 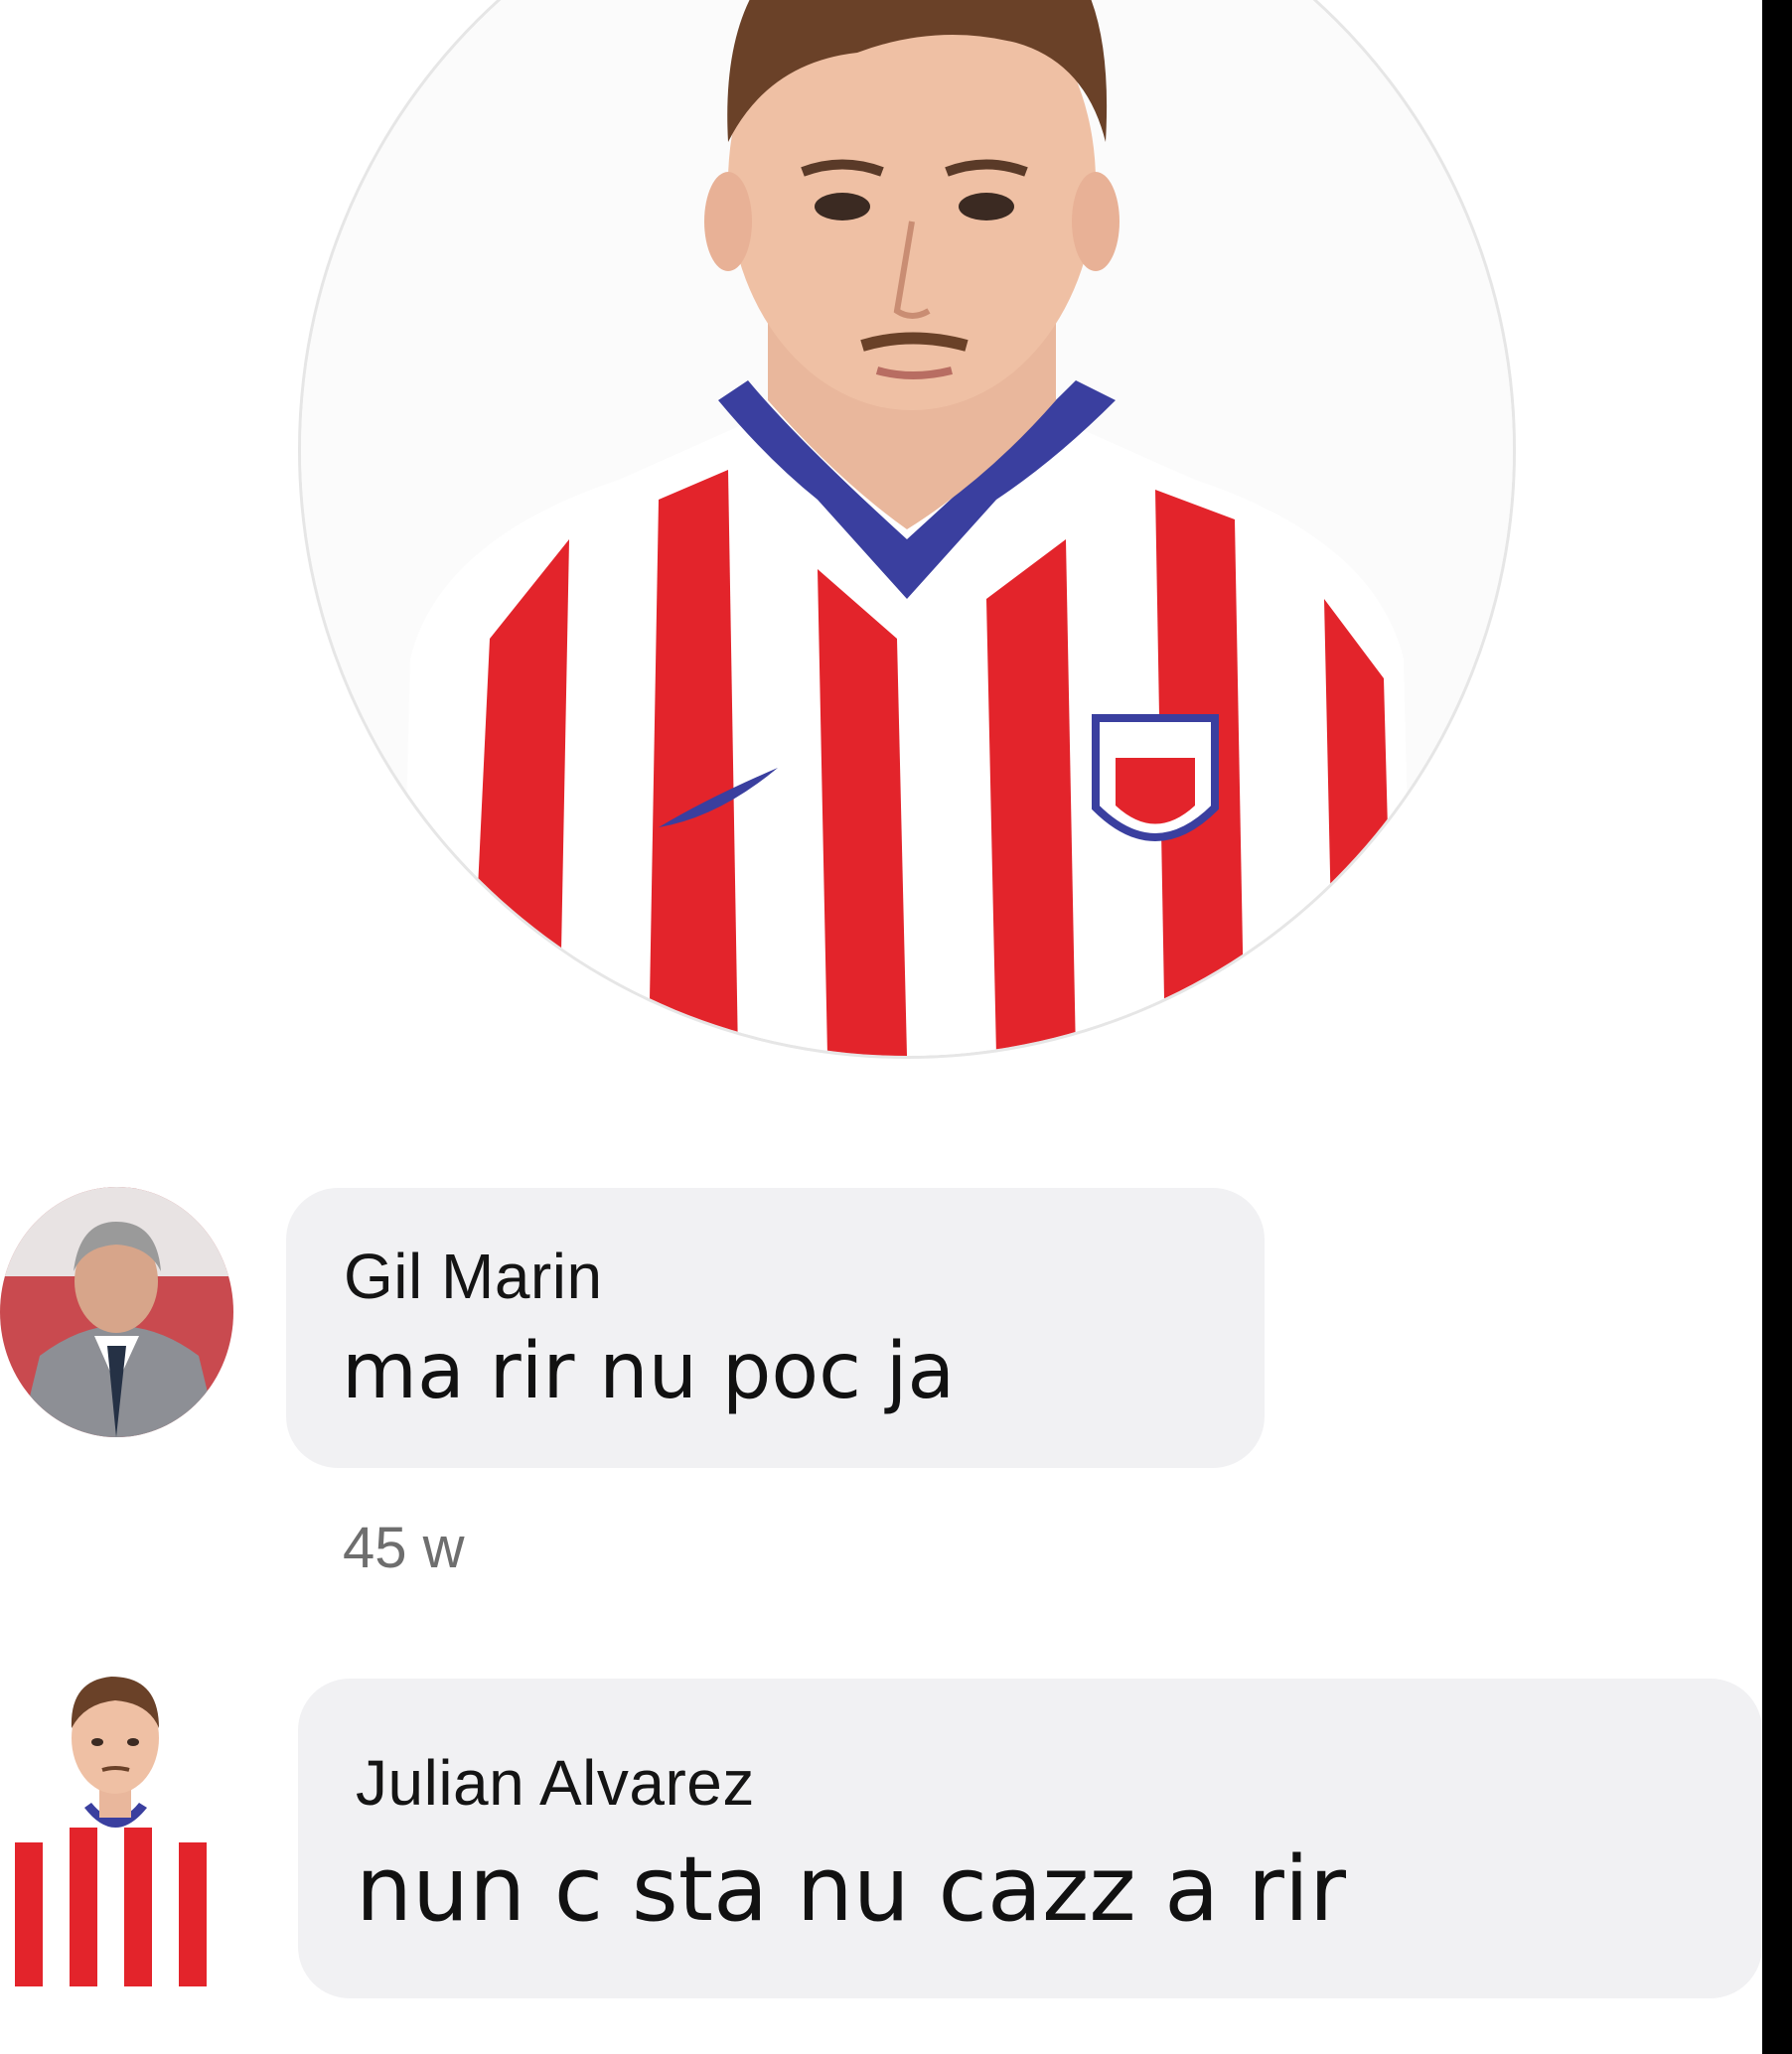 What do you see at coordinates (555, 1783) in the screenshot?
I see `comment-author: Julian Alvarez` at bounding box center [555, 1783].